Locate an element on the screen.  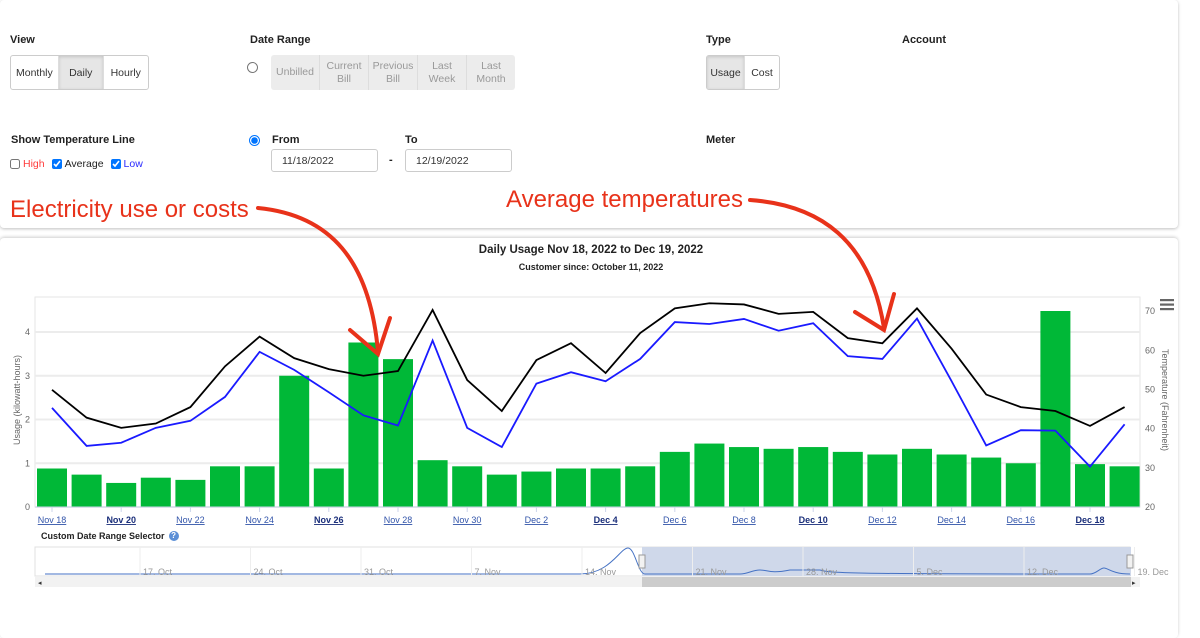
y-tick-label: 3 is located at coordinates (27, 376).